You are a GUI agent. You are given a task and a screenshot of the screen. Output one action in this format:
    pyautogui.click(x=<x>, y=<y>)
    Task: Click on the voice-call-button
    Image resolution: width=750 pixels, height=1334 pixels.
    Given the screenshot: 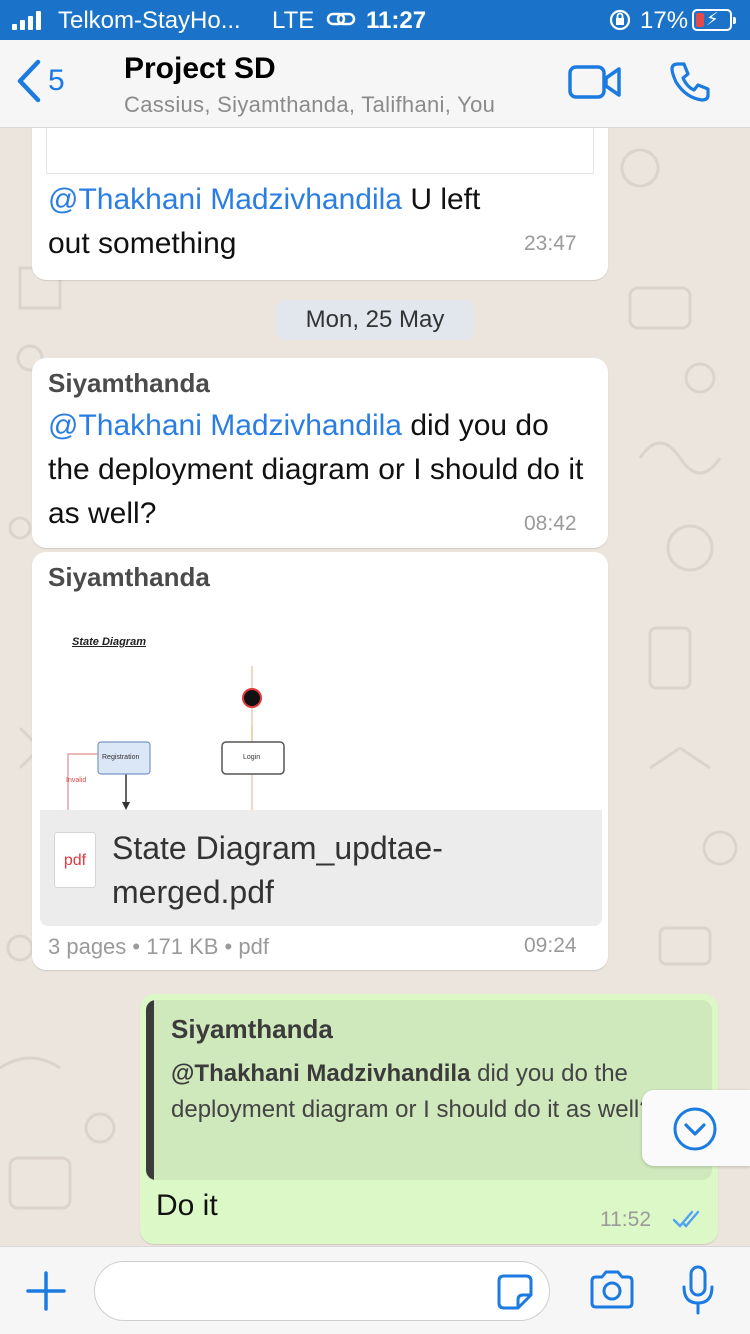 What is the action you would take?
    pyautogui.click(x=690, y=84)
    